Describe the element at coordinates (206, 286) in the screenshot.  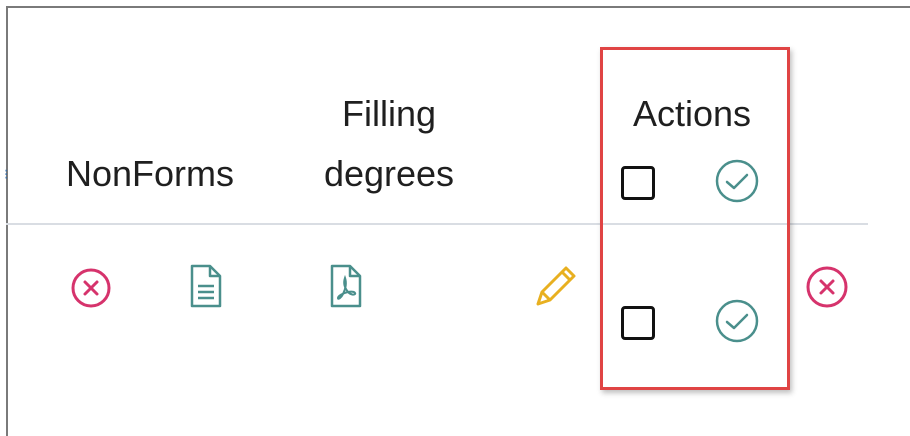
I see `document-icon` at that location.